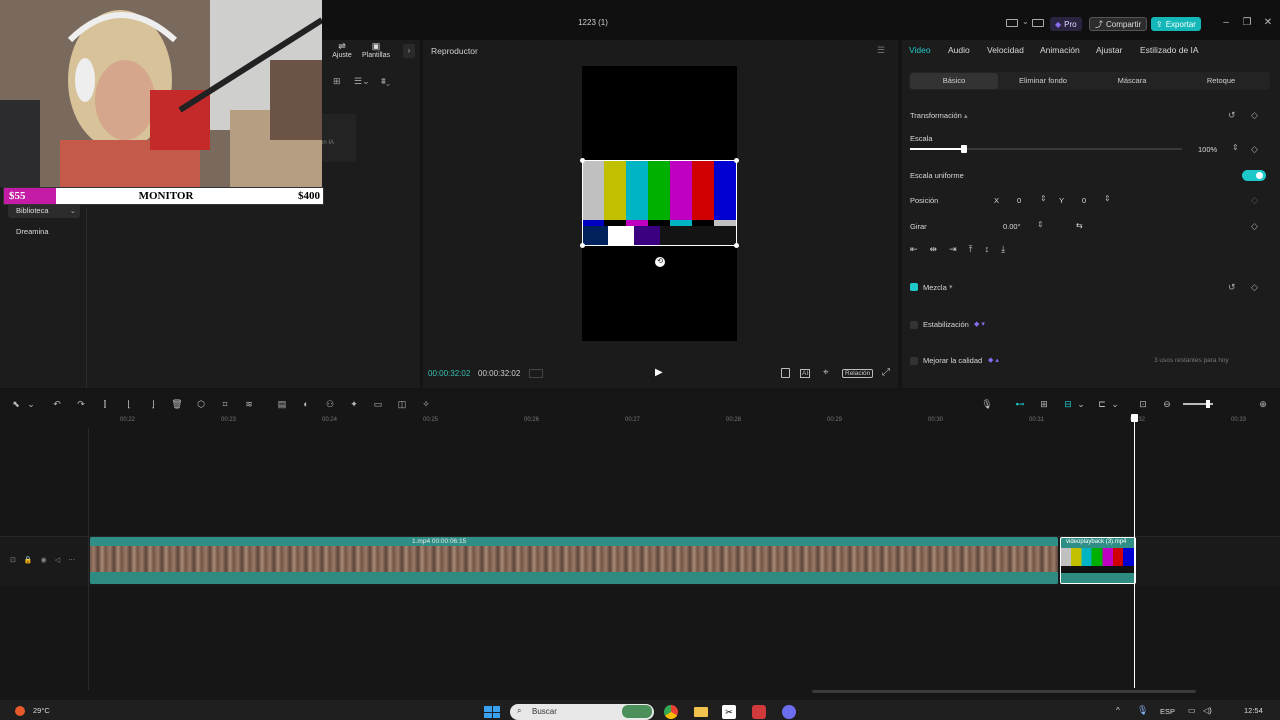  I want to click on sidebar-item-biblioteca: Biblioteca ⌄, so click(44, 211).